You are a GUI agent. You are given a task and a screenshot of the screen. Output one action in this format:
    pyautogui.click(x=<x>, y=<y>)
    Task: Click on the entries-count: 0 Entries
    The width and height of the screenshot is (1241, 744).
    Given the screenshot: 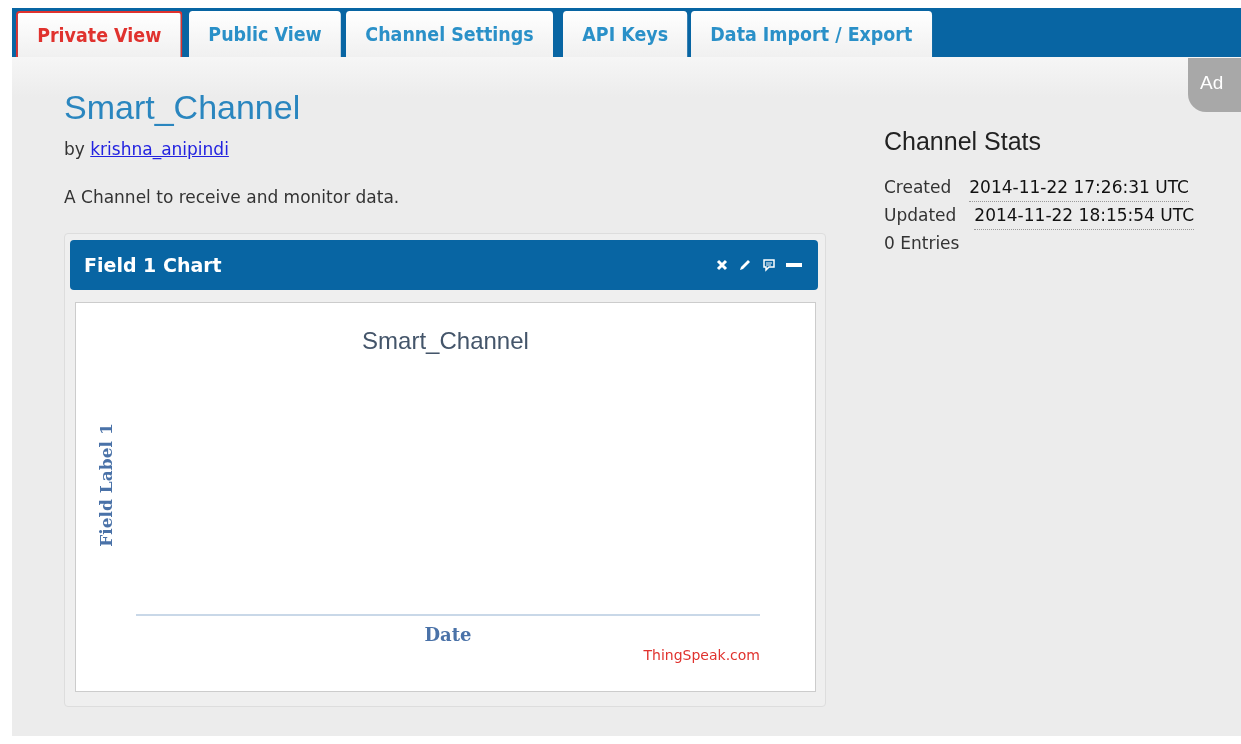 What is the action you would take?
    pyautogui.click(x=922, y=243)
    